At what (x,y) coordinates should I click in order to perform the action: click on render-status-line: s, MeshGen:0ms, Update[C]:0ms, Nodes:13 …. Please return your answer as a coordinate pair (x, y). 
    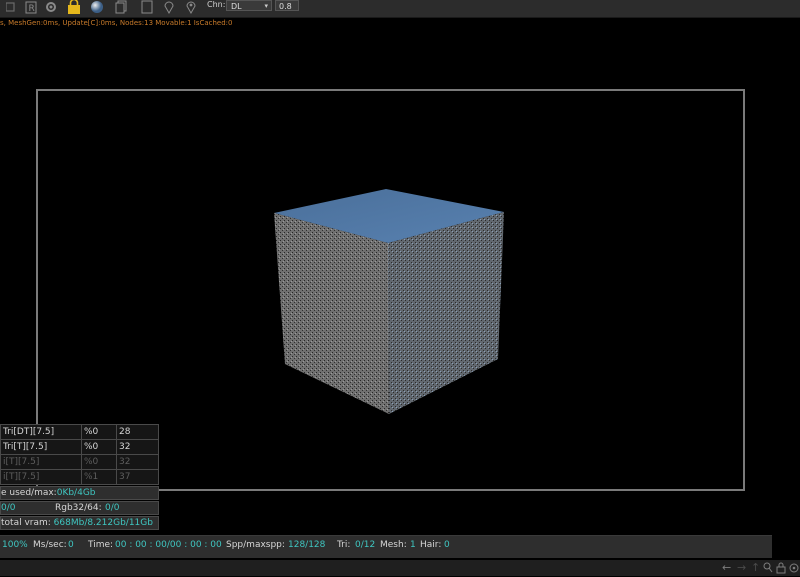
    Looking at the image, I should click on (116, 23).